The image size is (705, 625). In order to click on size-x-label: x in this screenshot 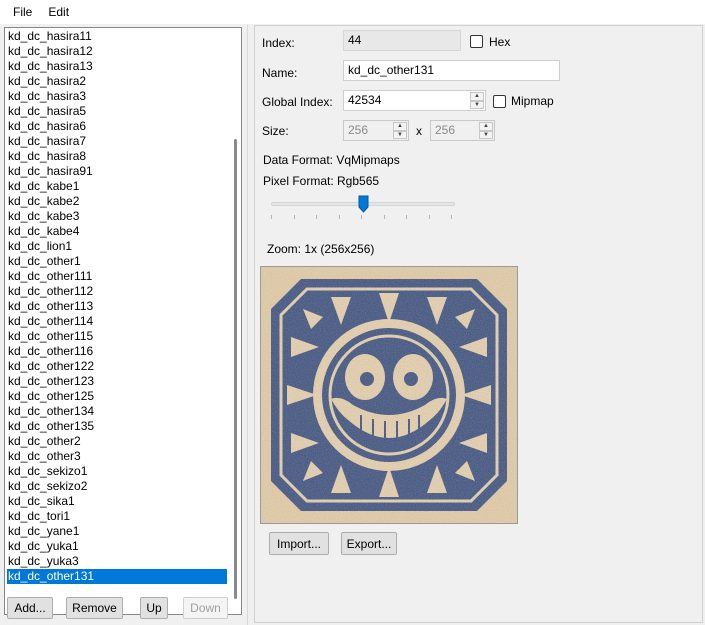, I will do `click(419, 131)`.